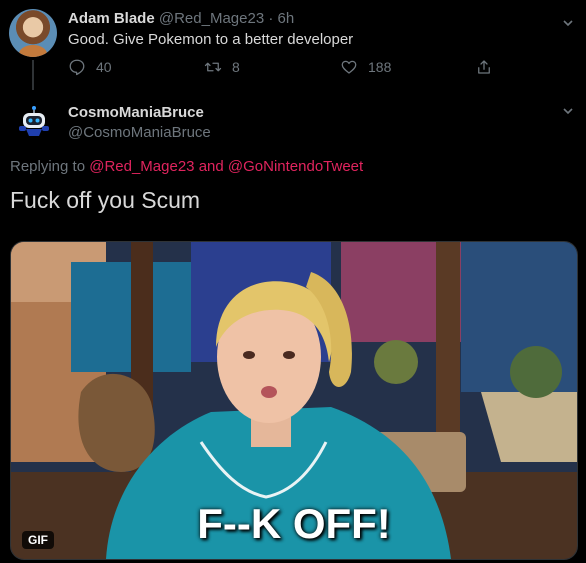 This screenshot has height=563, width=586. I want to click on gif-caption: F--K OFF!, so click(294, 523).